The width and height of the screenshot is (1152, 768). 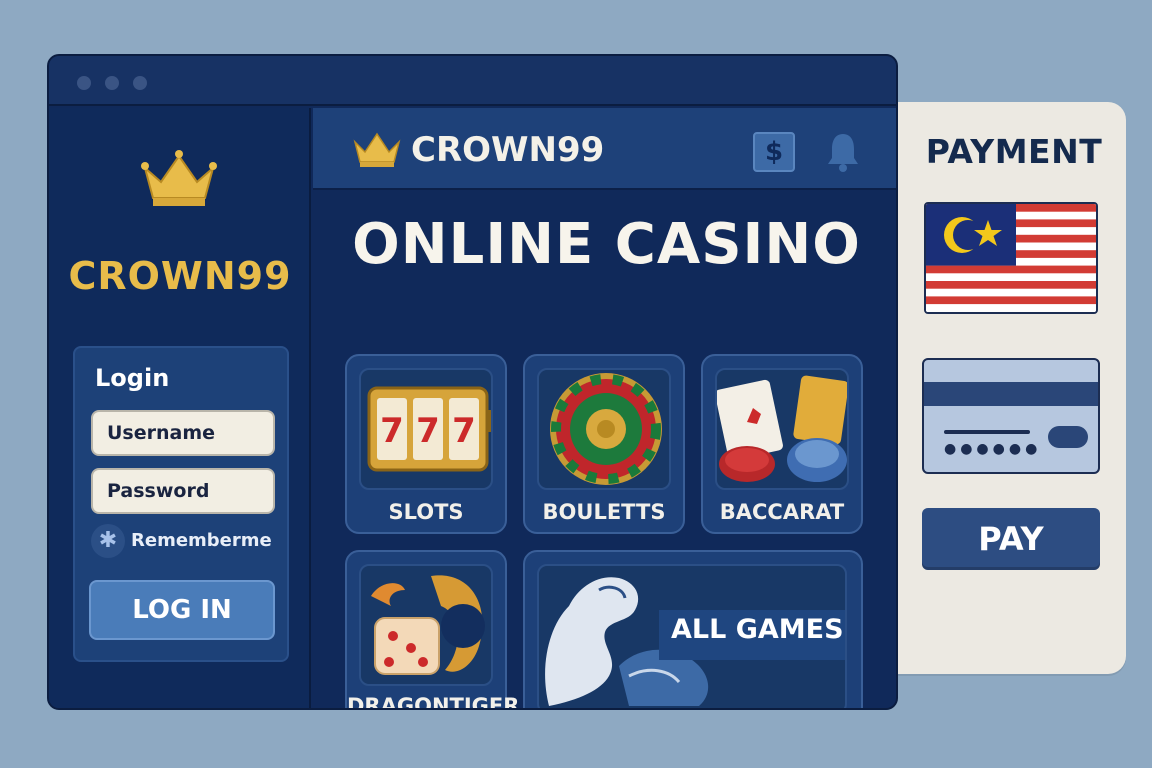 I want to click on remember-me-toggle: ✱ Rememberme, so click(x=191, y=542).